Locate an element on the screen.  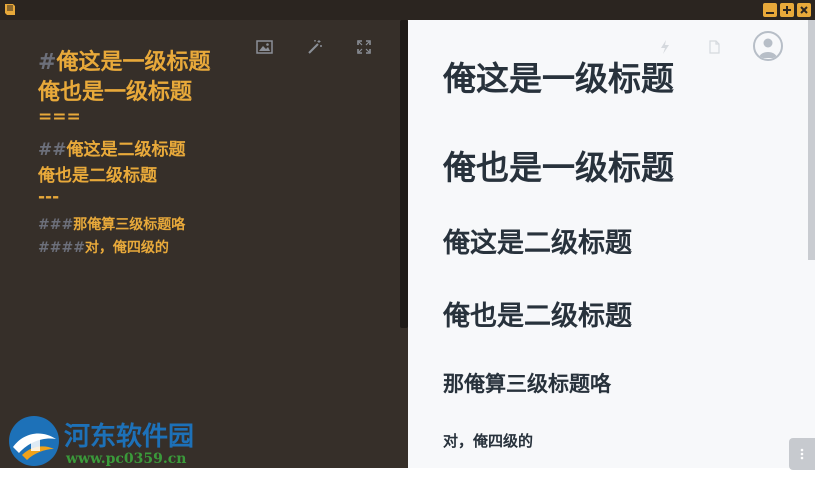
editor-line-text: 那俺算三级标题咯 is located at coordinates (129, 225).